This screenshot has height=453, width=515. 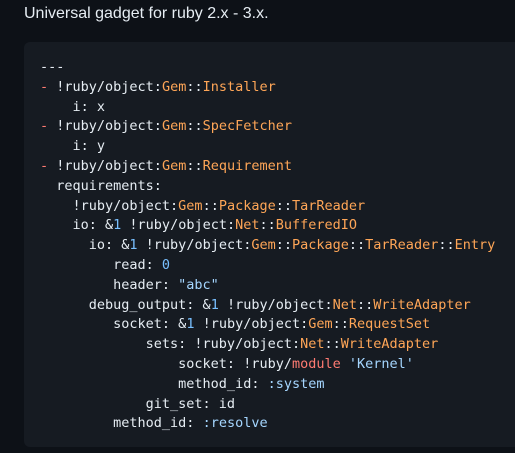 What do you see at coordinates (267, 405) in the screenshot?
I see `code-line: git_set: id` at bounding box center [267, 405].